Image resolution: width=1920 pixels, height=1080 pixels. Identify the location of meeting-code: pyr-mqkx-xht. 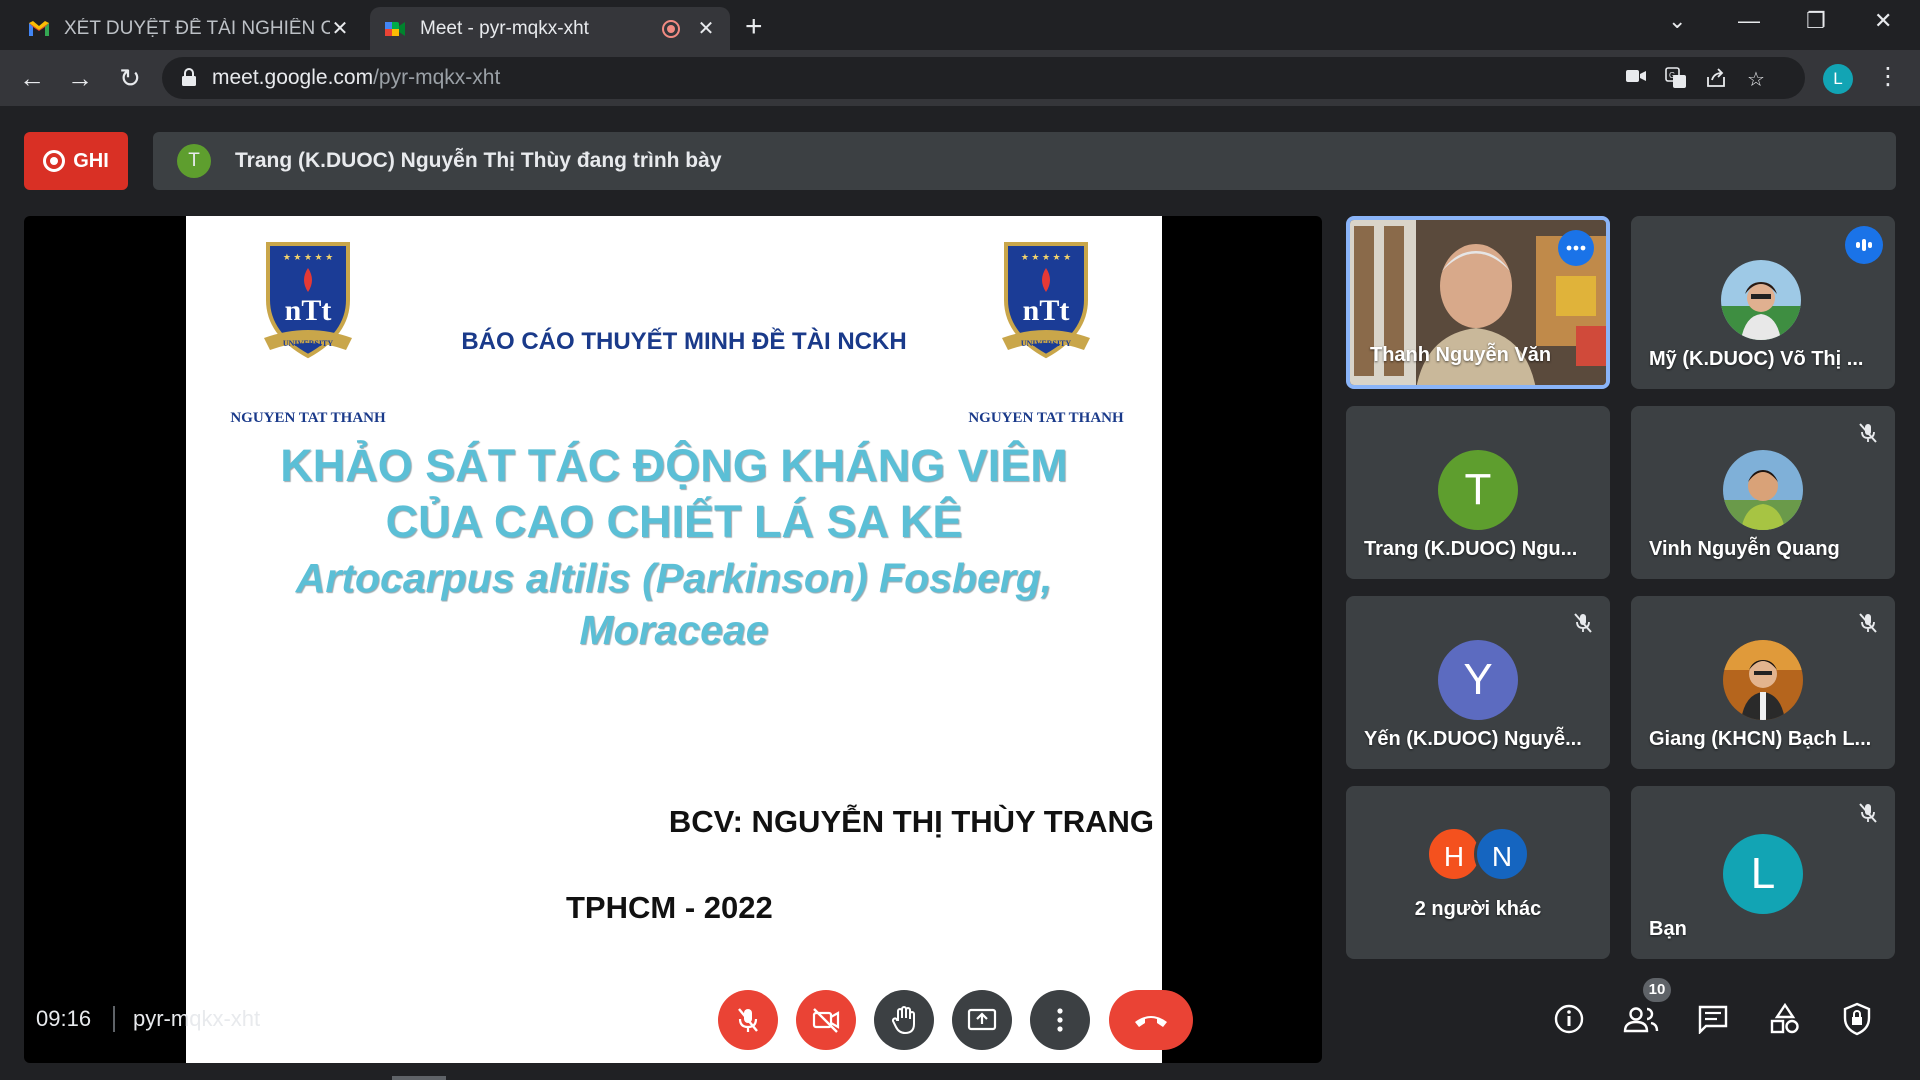
(197, 1018).